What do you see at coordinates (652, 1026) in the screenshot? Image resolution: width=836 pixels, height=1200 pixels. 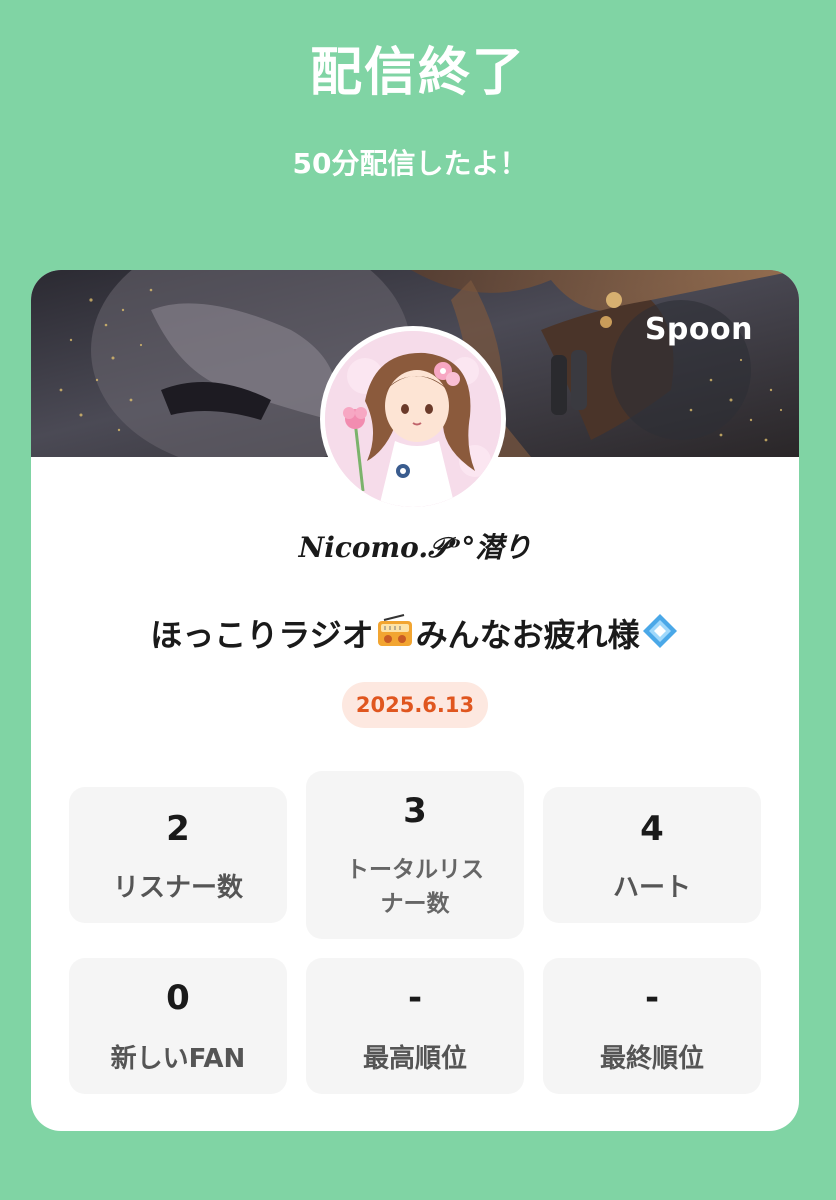 I see `stat-final-rank: - 最終順位` at bounding box center [652, 1026].